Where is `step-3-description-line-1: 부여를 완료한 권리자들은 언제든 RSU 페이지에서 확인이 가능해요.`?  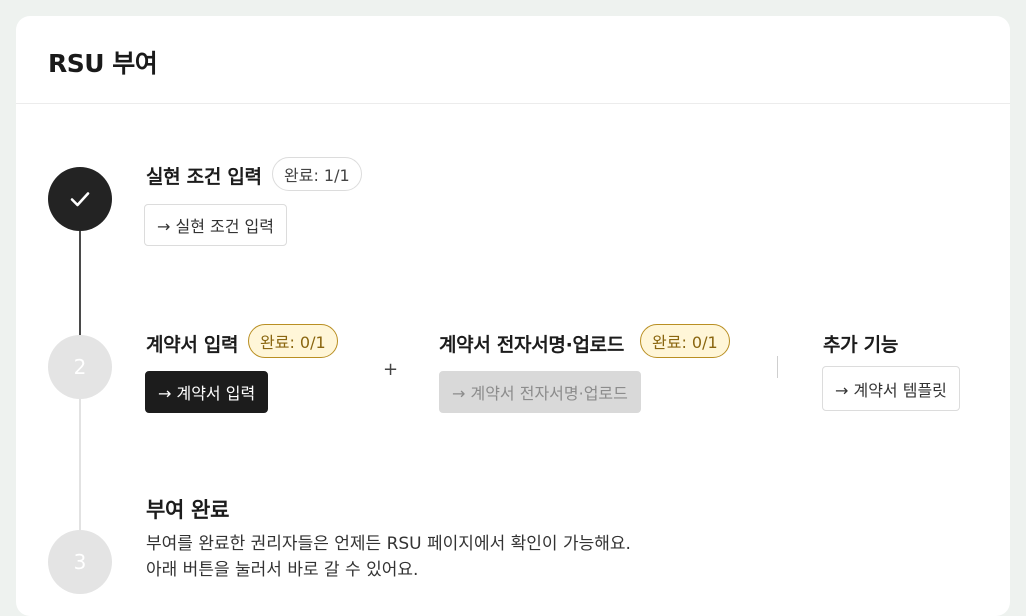
step-3-description-line-1: 부여를 완료한 권리자들은 언제든 RSU 페이지에서 확인이 가능해요. is located at coordinates (388, 544).